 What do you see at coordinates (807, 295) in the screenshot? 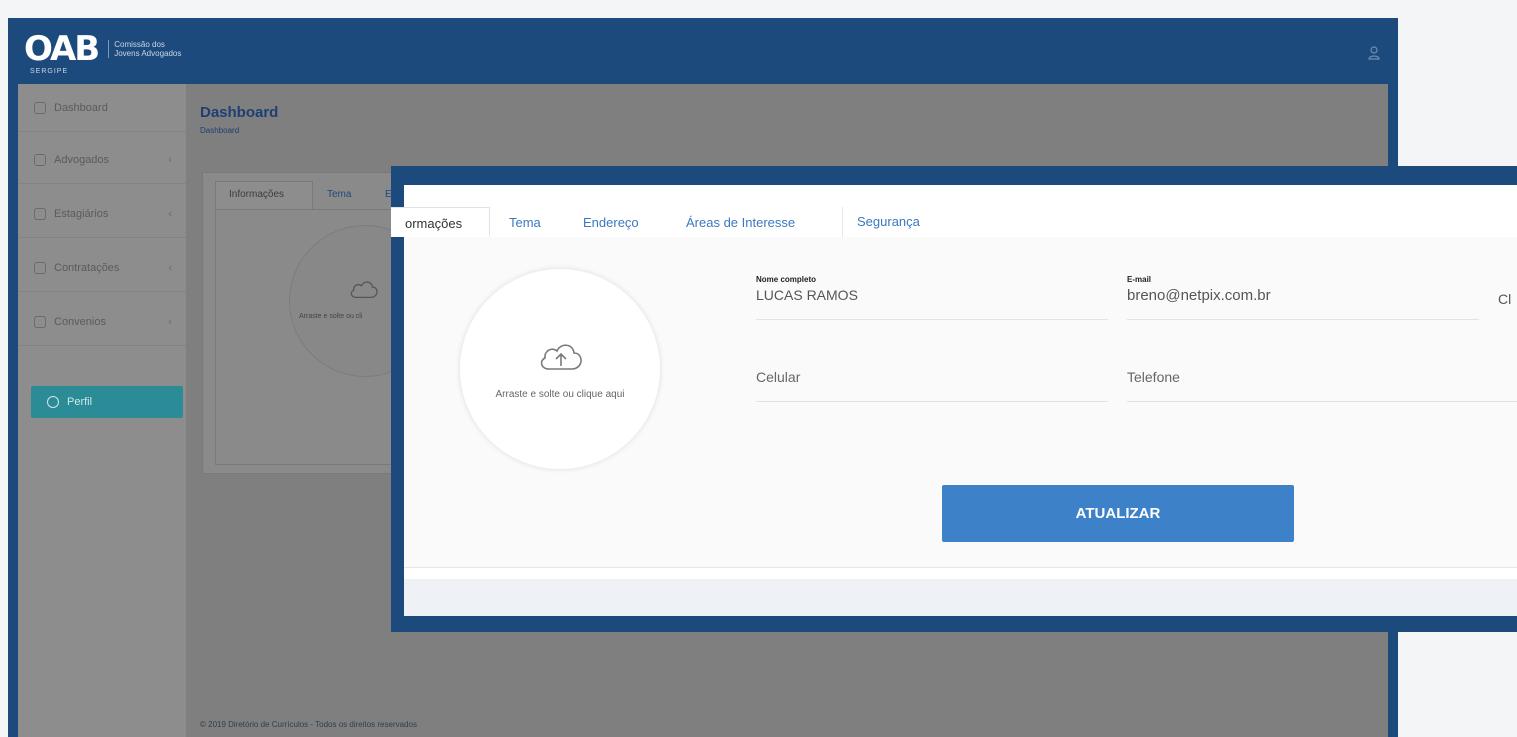
I see `full-name-value: LUCAS RAMOS` at bounding box center [807, 295].